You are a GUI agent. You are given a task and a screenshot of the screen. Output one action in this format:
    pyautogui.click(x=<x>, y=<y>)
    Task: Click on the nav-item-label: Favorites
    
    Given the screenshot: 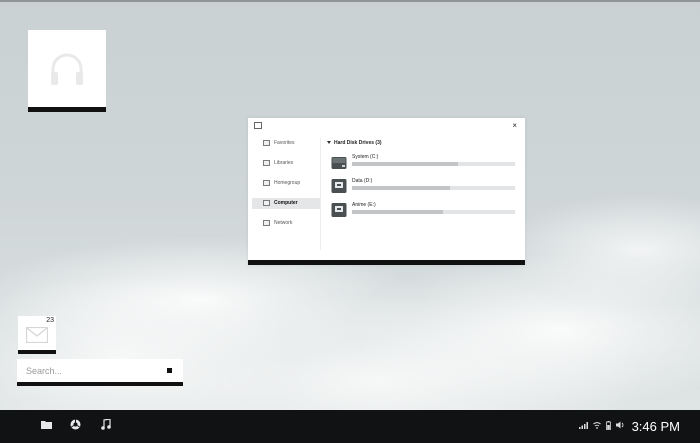 What is the action you would take?
    pyautogui.click(x=284, y=143)
    